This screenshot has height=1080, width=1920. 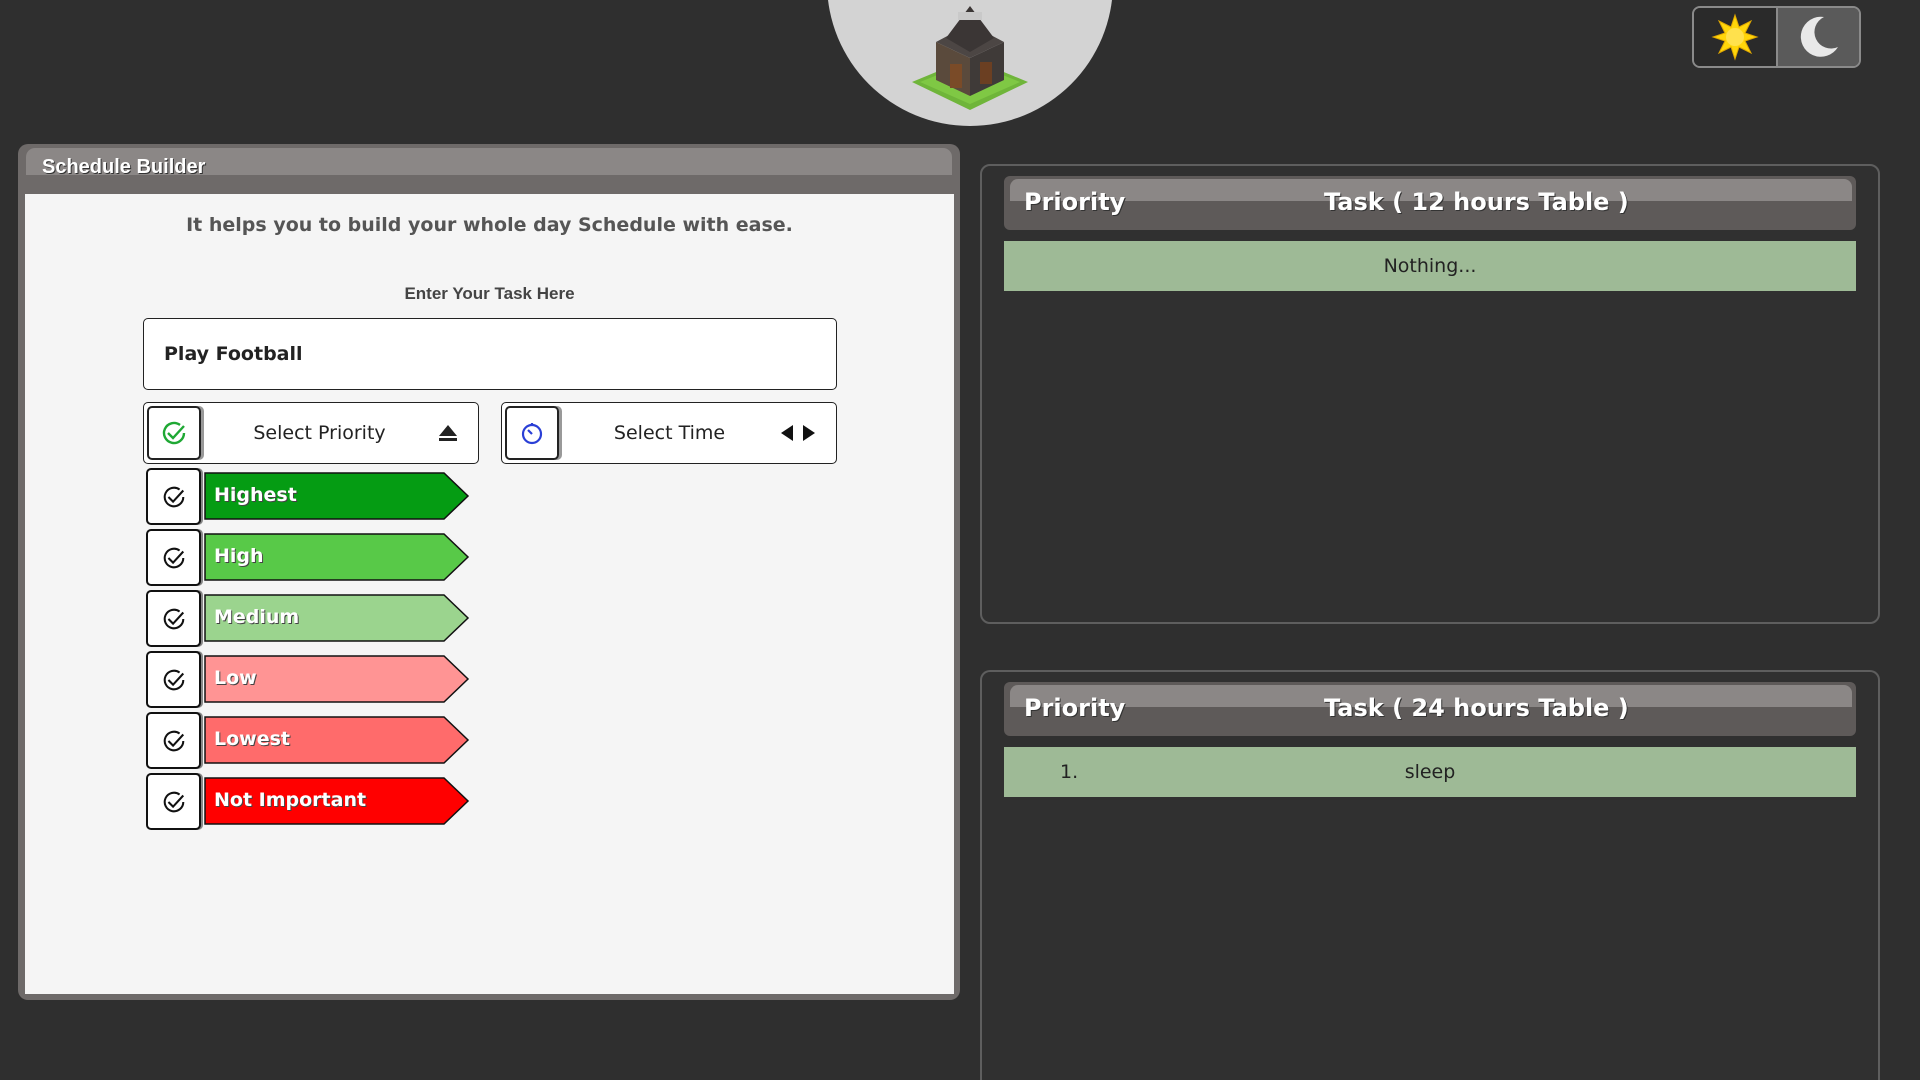 What do you see at coordinates (1476, 202) in the screenshot?
I see `column-task: Task ( 12 hours Table )` at bounding box center [1476, 202].